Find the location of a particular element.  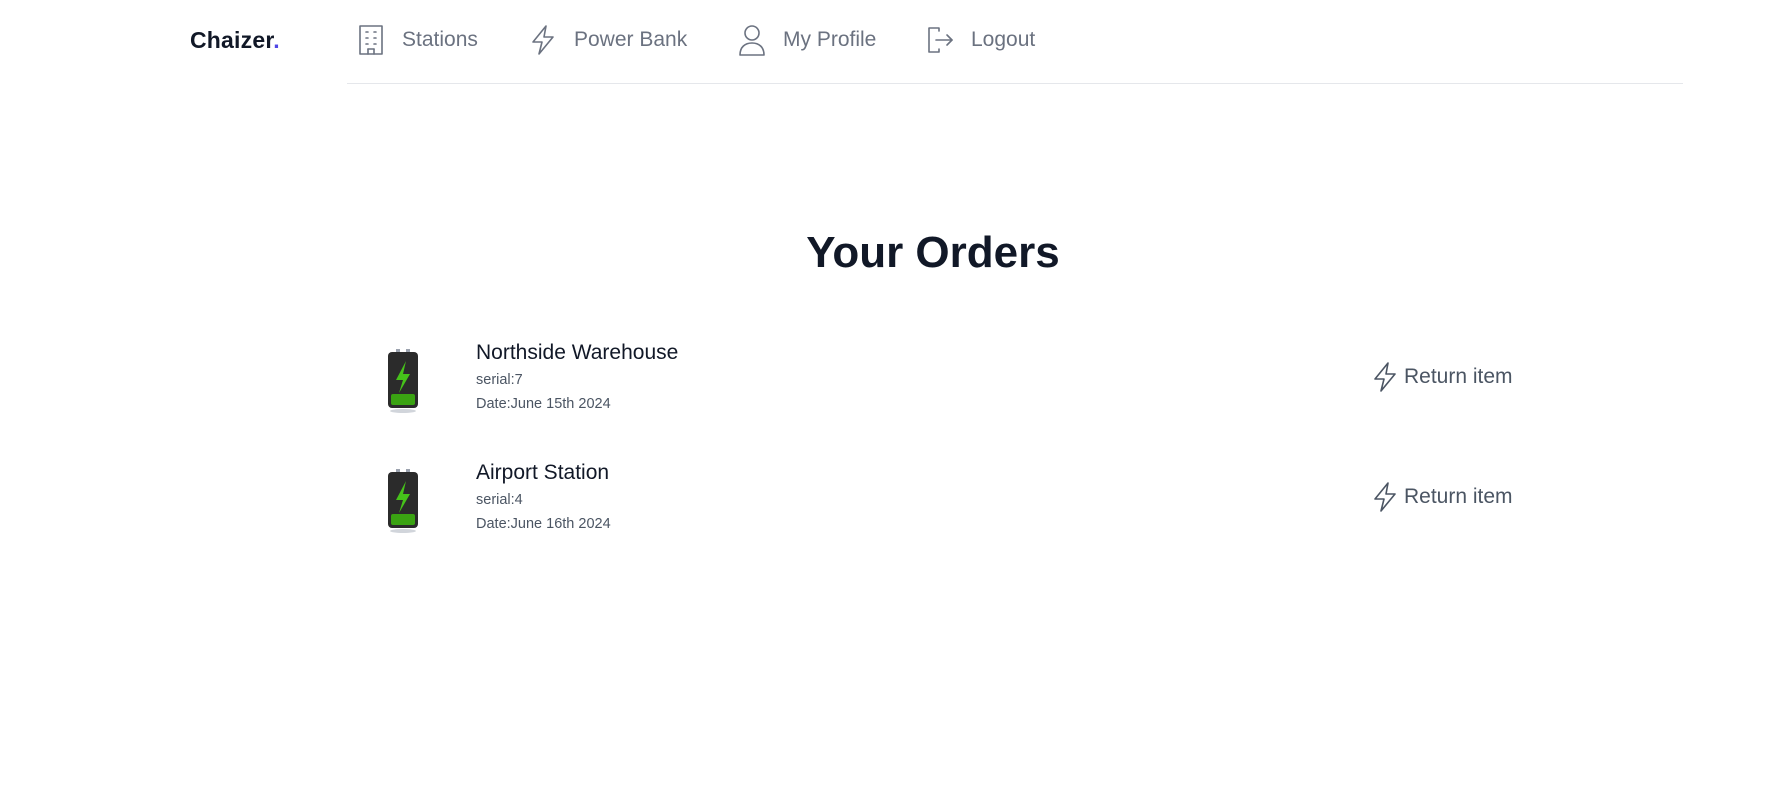

main-nav: Stations Power Bank My Profile Logout is located at coordinates (1015, 42).